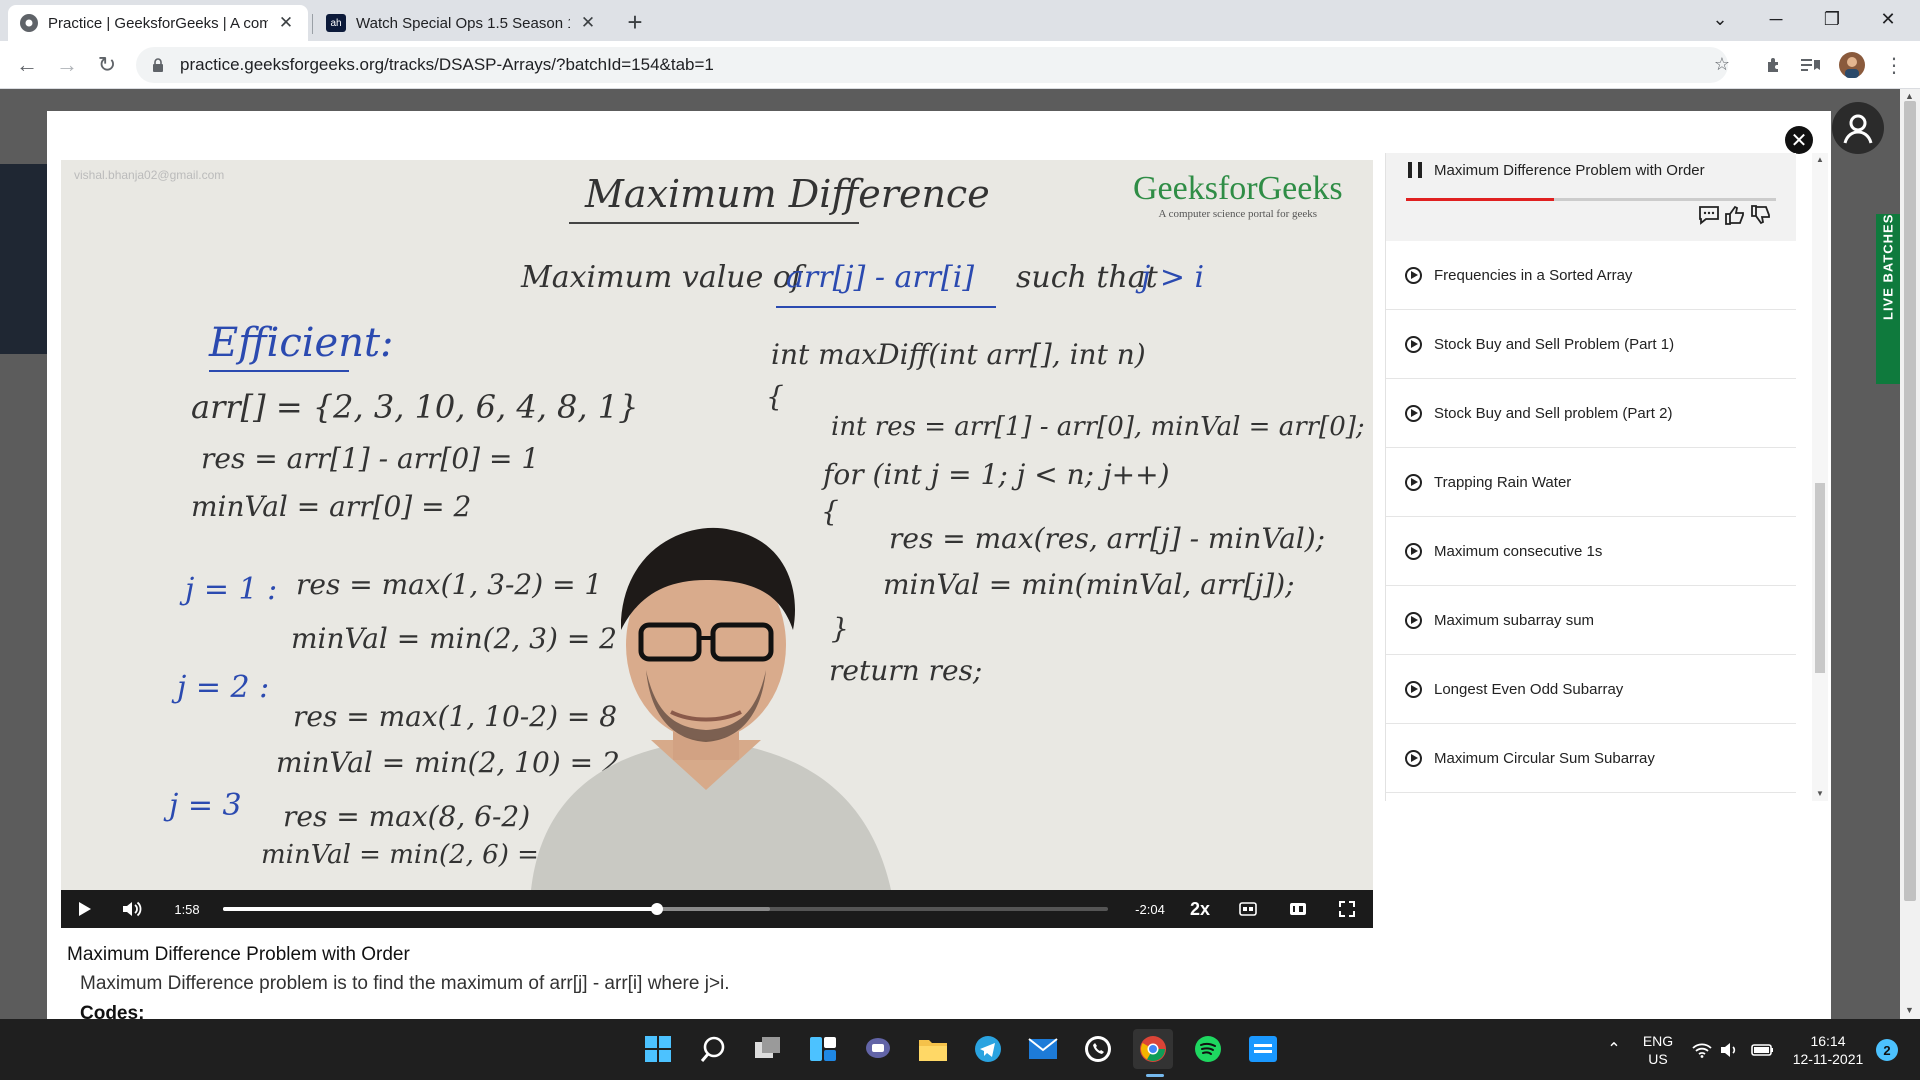  I want to click on seek-bar, so click(665, 909).